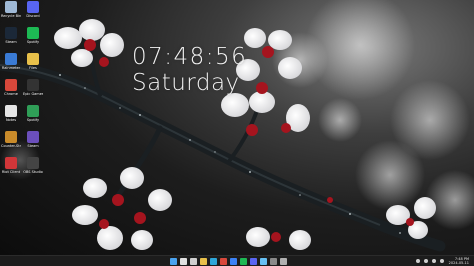 The image size is (474, 266). What do you see at coordinates (418, 261) in the screenshot?
I see `chevron-up-icon` at bounding box center [418, 261].